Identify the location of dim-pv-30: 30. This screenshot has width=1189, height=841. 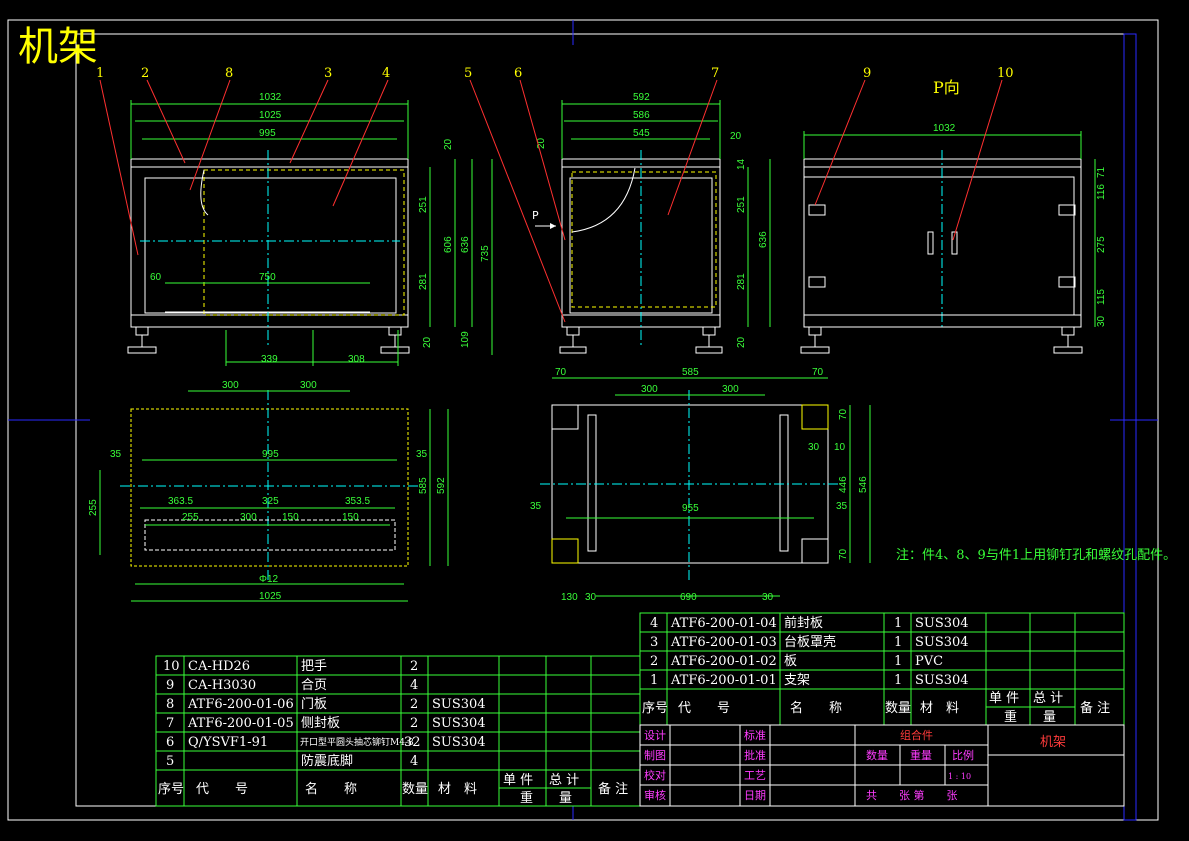
(1101, 321).